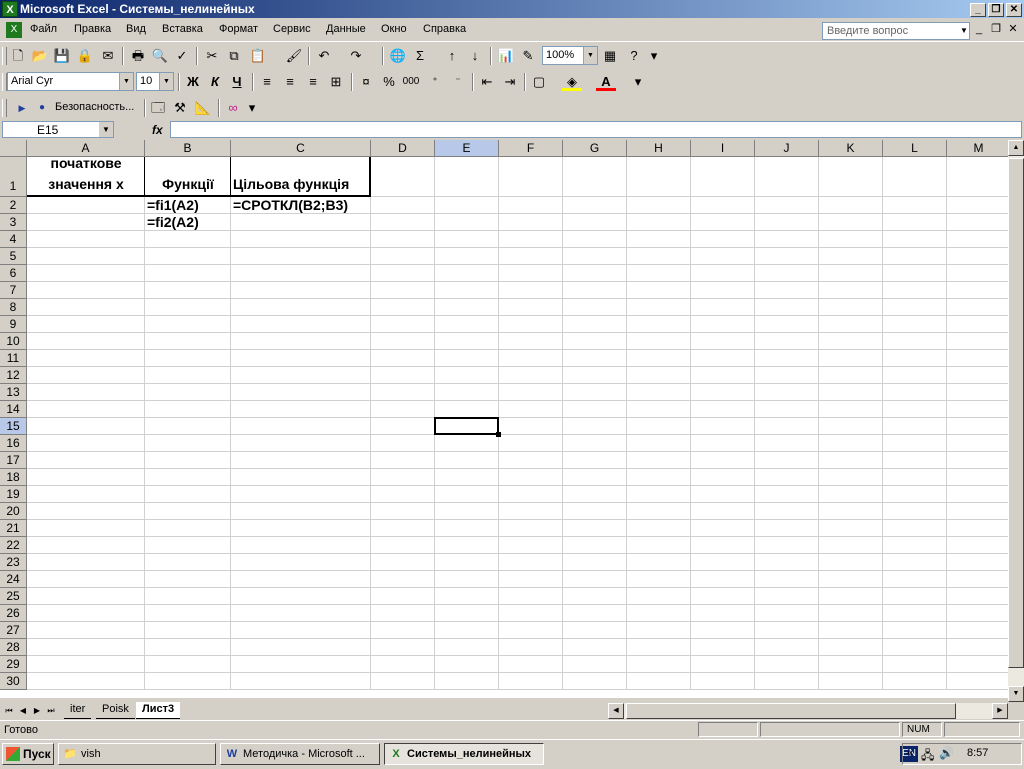  Describe the element at coordinates (233, 108) in the screenshot. I see `macro-icon: ∞` at that location.